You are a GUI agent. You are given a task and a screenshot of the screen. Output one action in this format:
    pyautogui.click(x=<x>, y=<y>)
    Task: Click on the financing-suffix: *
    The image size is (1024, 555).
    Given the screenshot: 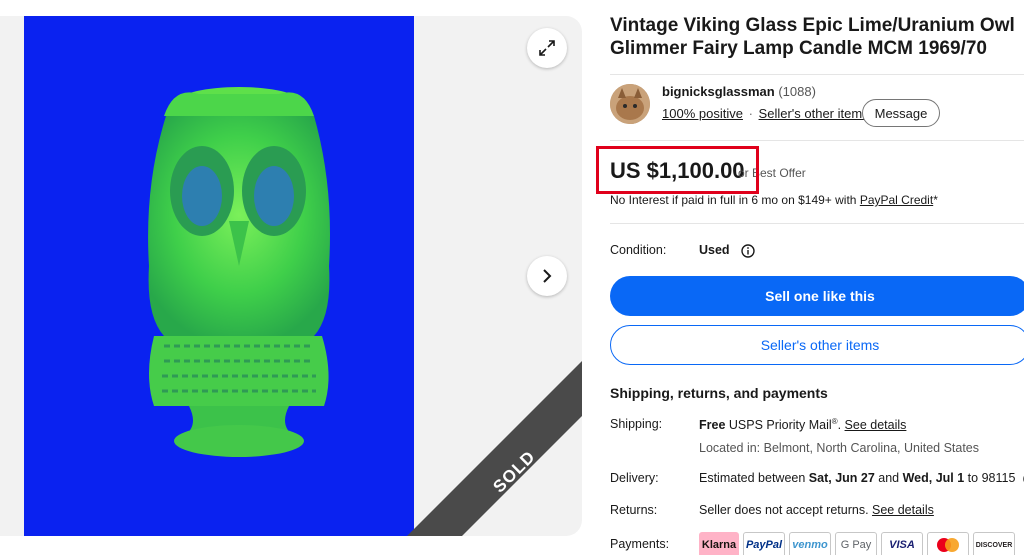 What is the action you would take?
    pyautogui.click(x=935, y=200)
    